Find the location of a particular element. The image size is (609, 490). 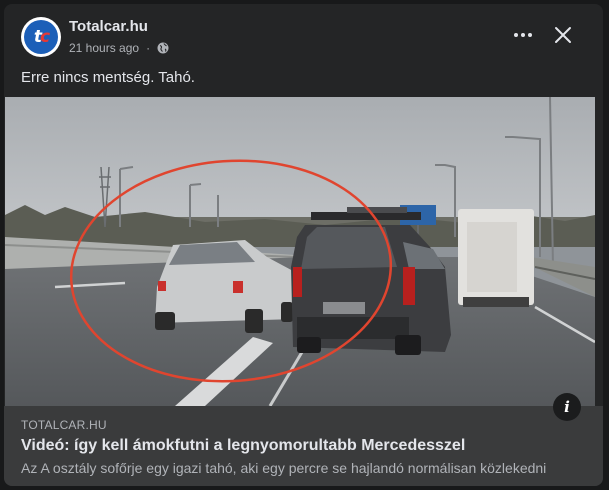

post-meta: 21 hours ago · is located at coordinates (119, 48).